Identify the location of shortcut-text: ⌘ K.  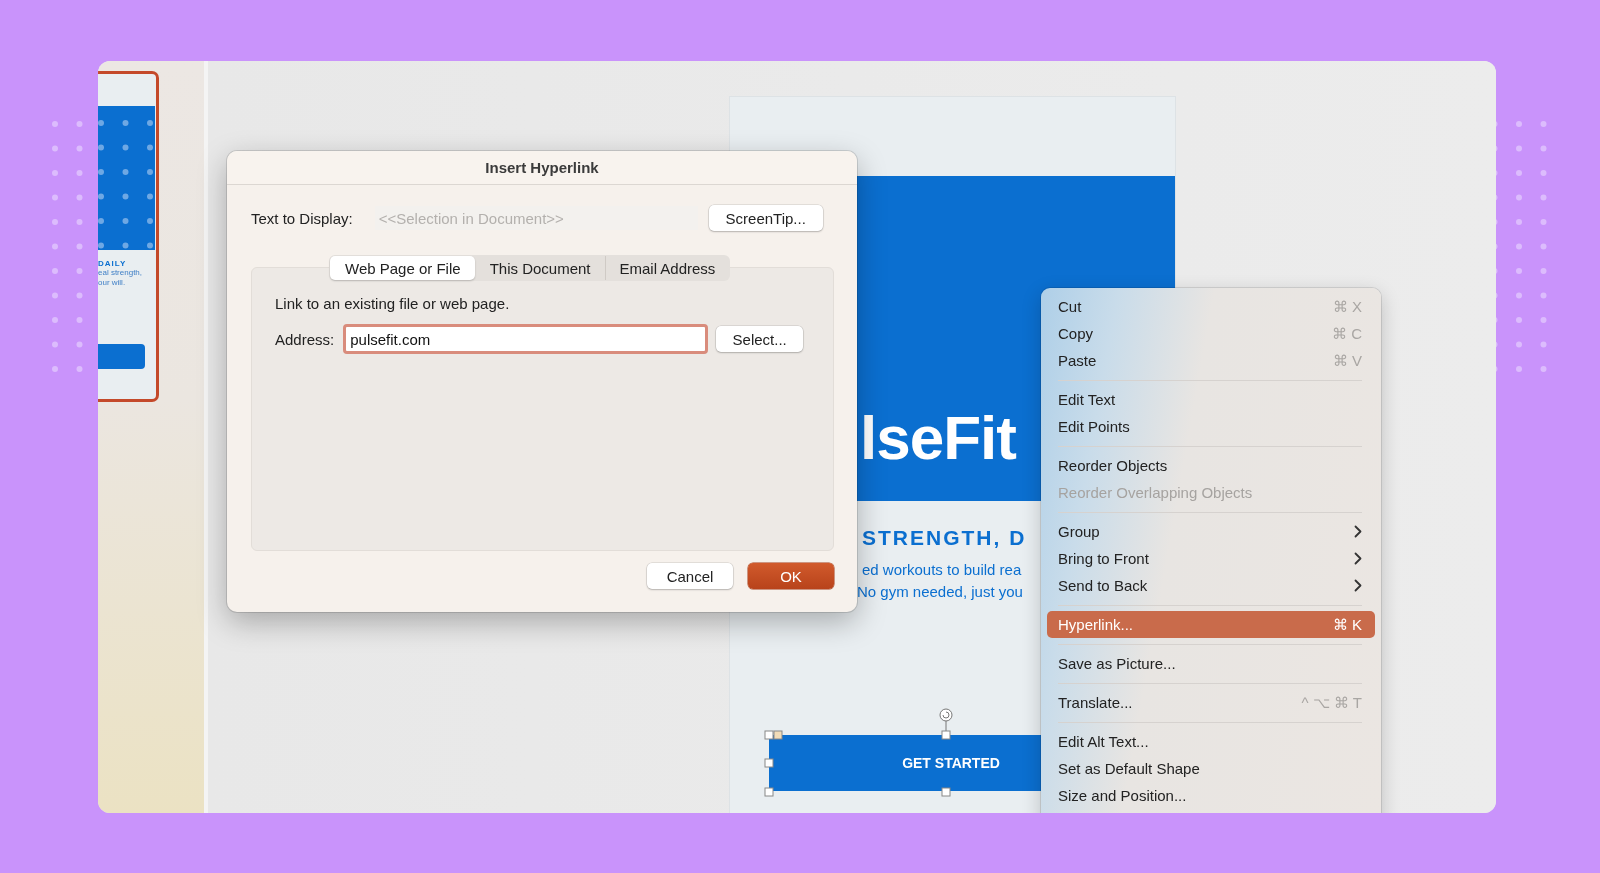
(1347, 624).